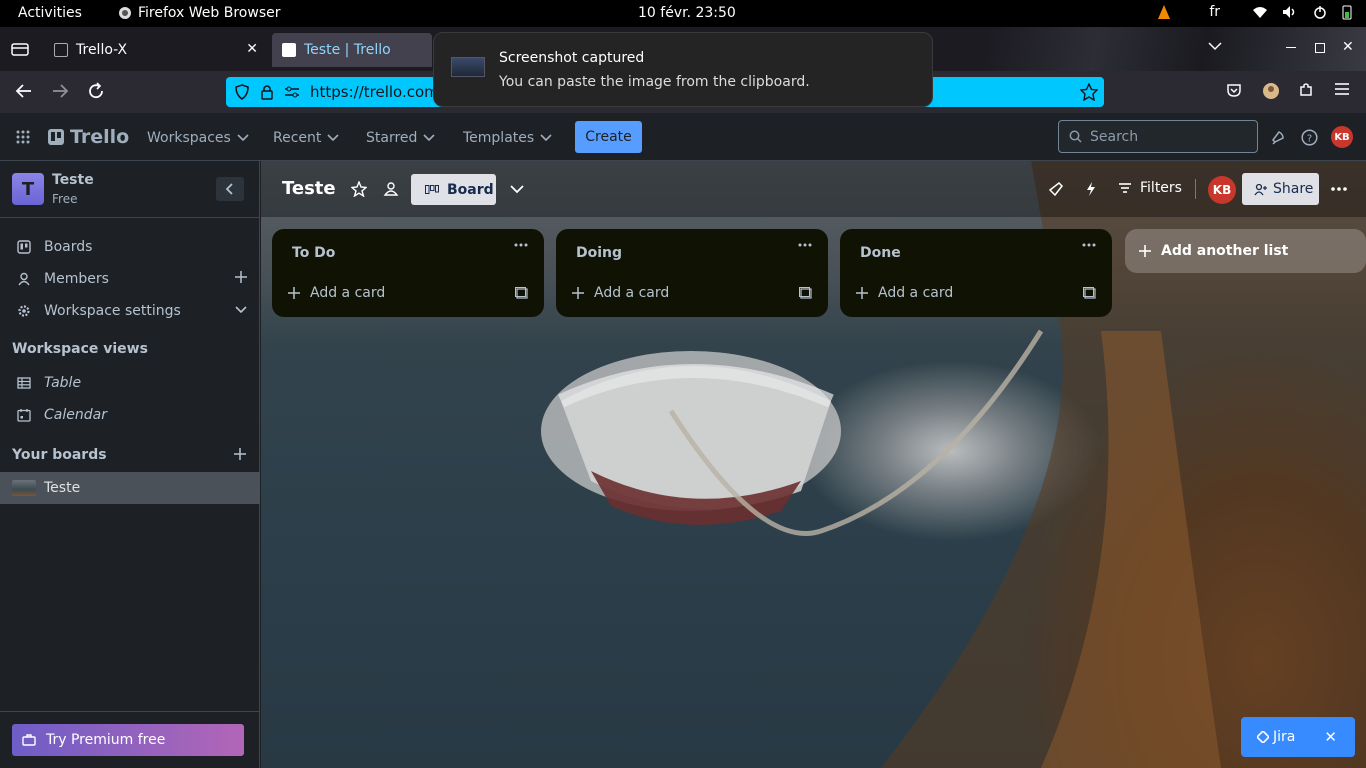 Image resolution: width=1366 pixels, height=768 pixels. Describe the element at coordinates (24, 91) in the screenshot. I see `back-icon` at that location.